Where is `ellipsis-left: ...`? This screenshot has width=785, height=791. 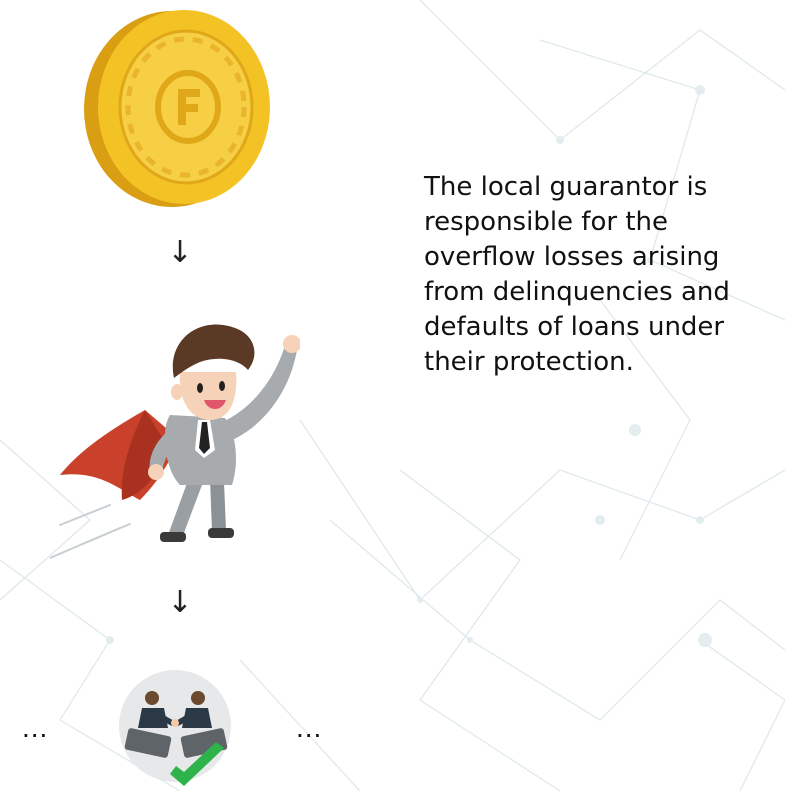
ellipsis-left: ... is located at coordinates (35, 727).